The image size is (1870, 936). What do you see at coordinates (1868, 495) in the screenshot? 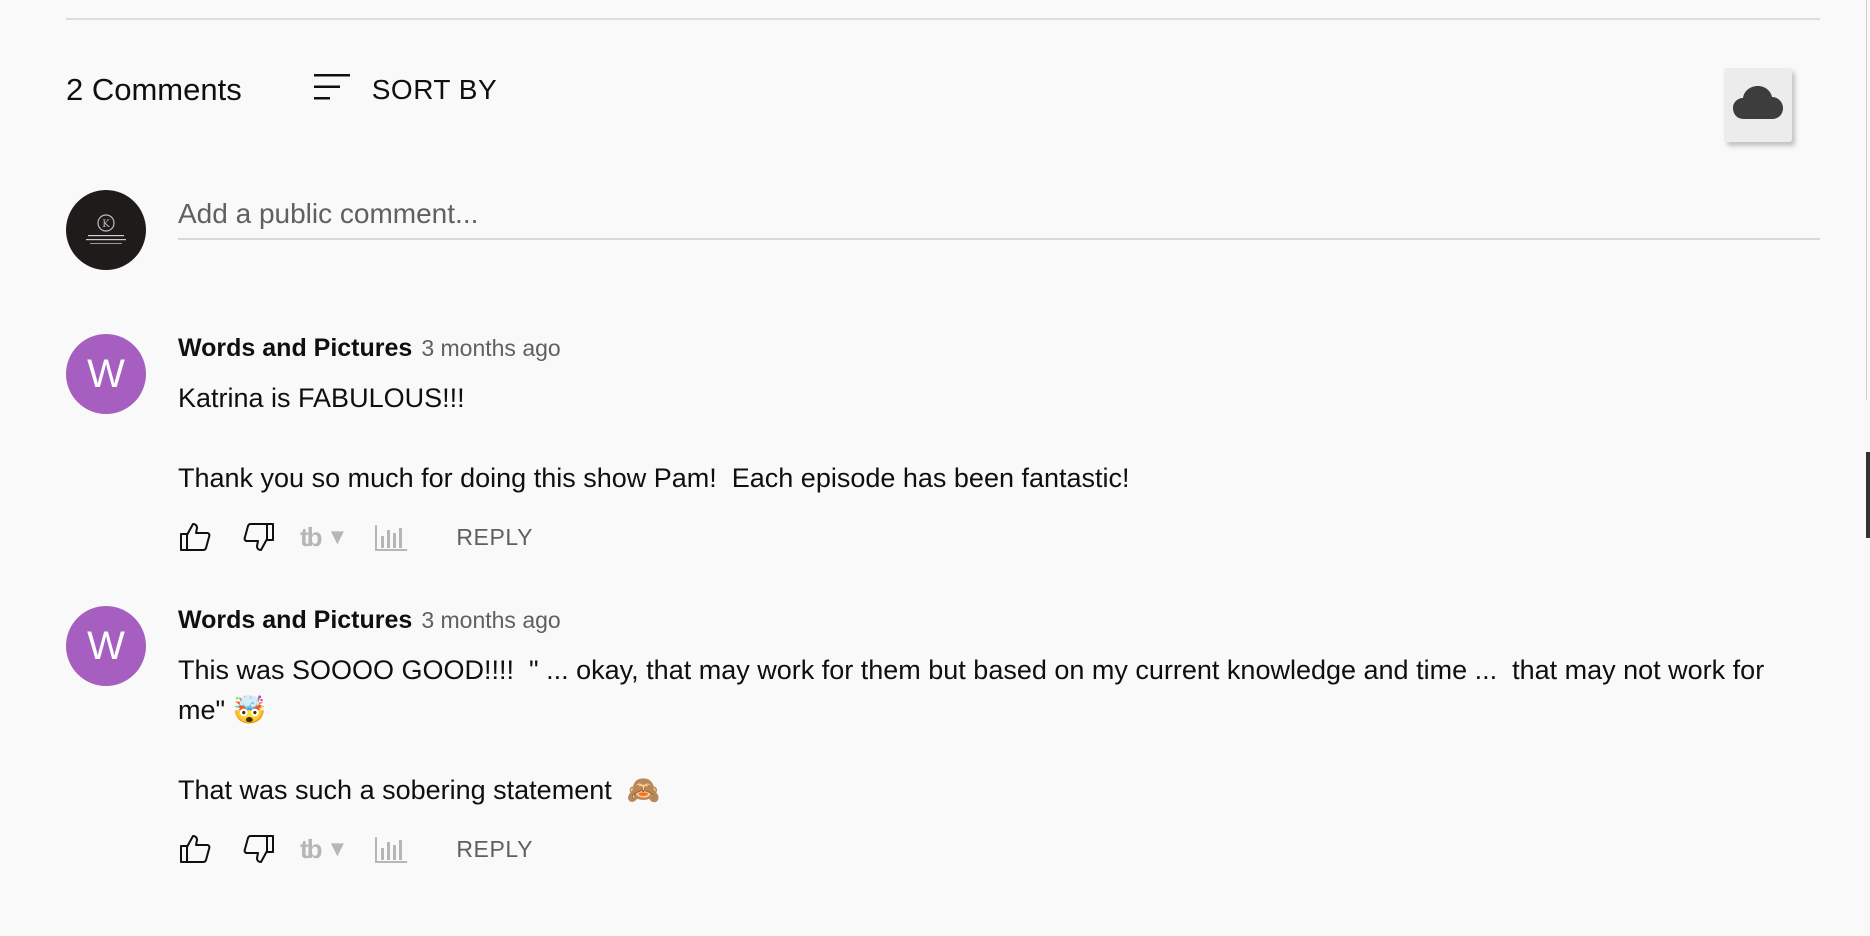
I see `scrollbar-thumb` at bounding box center [1868, 495].